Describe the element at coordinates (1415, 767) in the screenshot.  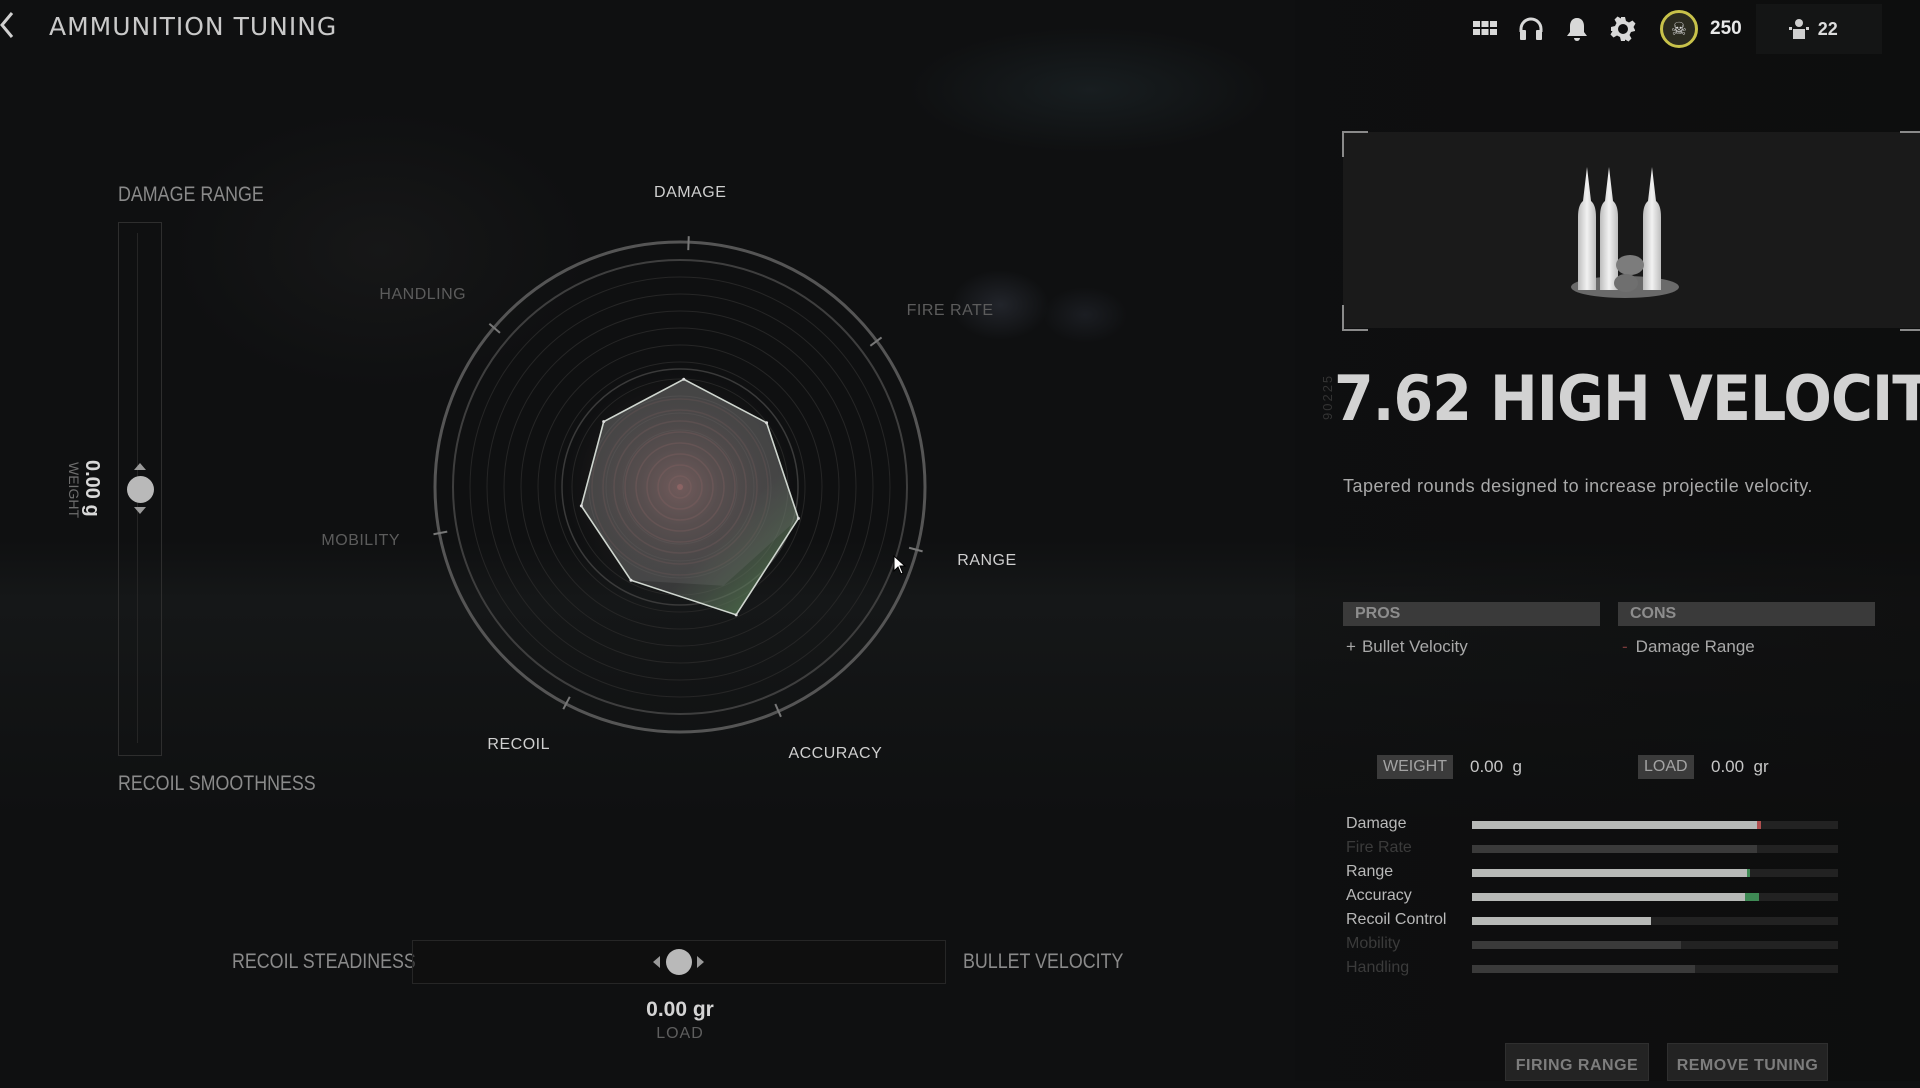
I see `weight-tag: WEIGHT` at that location.